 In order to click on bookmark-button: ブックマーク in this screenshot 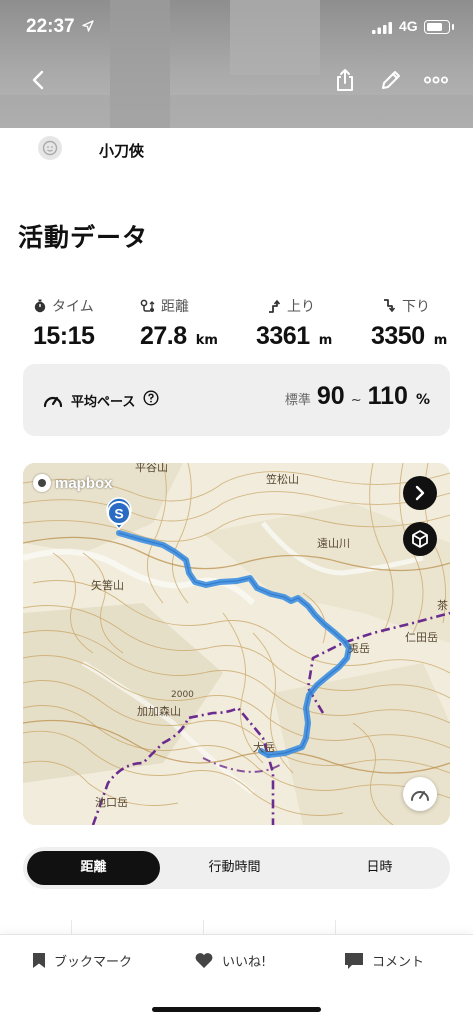, I will do `click(82, 960)`.